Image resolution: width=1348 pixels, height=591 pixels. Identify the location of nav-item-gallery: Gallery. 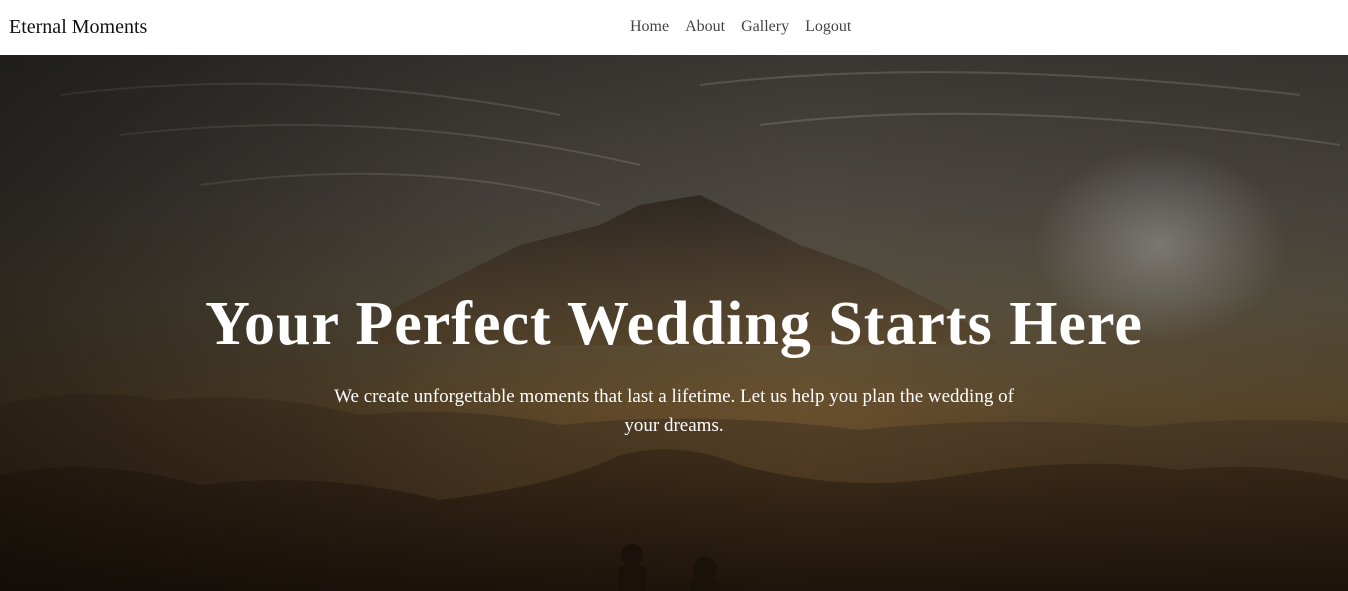
(765, 27).